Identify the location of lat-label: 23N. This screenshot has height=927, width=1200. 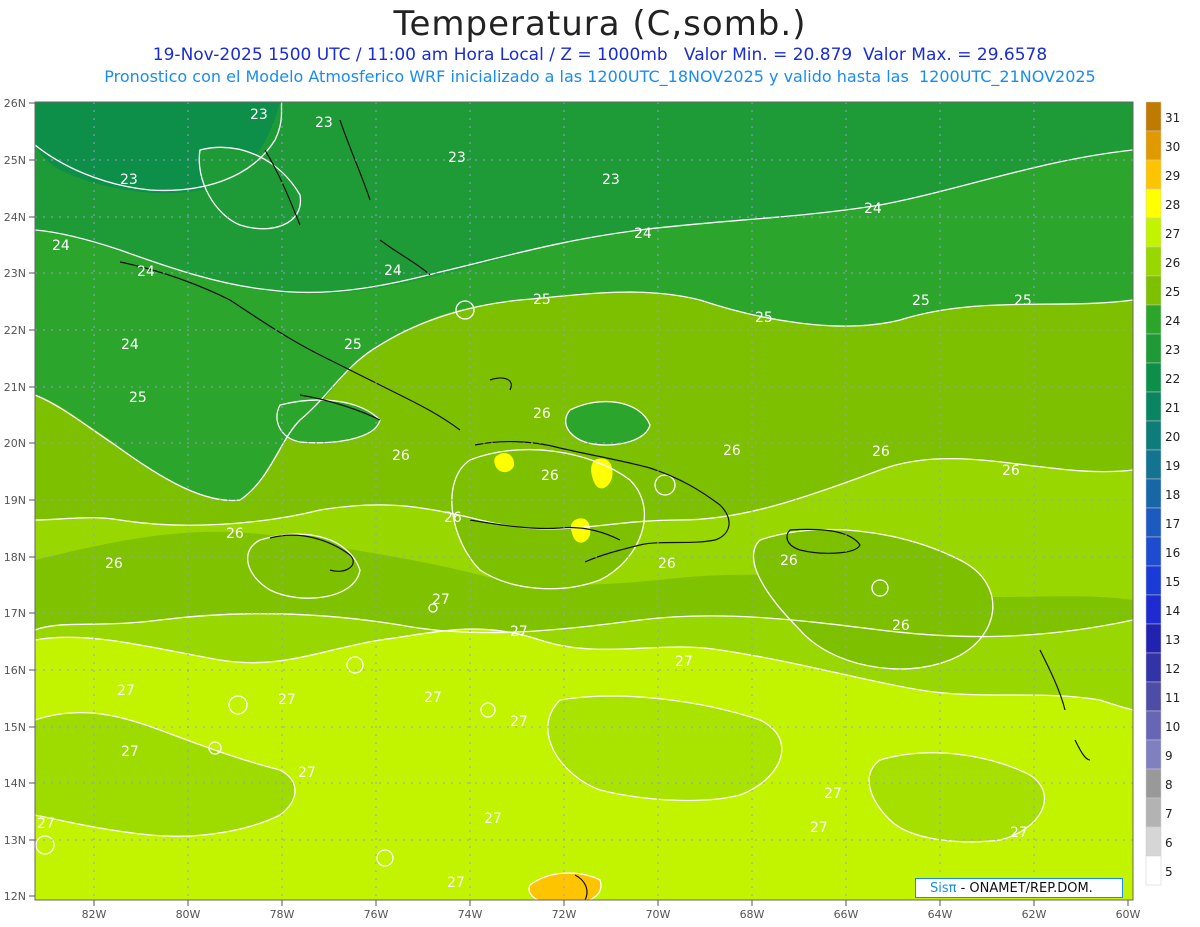
(15, 273).